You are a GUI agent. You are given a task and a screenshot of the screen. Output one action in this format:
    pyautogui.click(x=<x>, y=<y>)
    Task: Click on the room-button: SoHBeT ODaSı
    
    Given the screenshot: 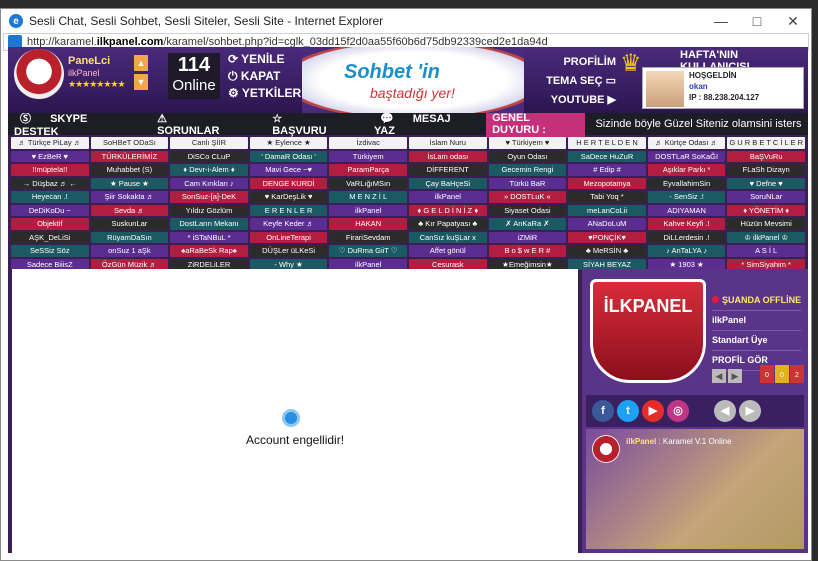 What is the action you would take?
    pyautogui.click(x=129, y=143)
    